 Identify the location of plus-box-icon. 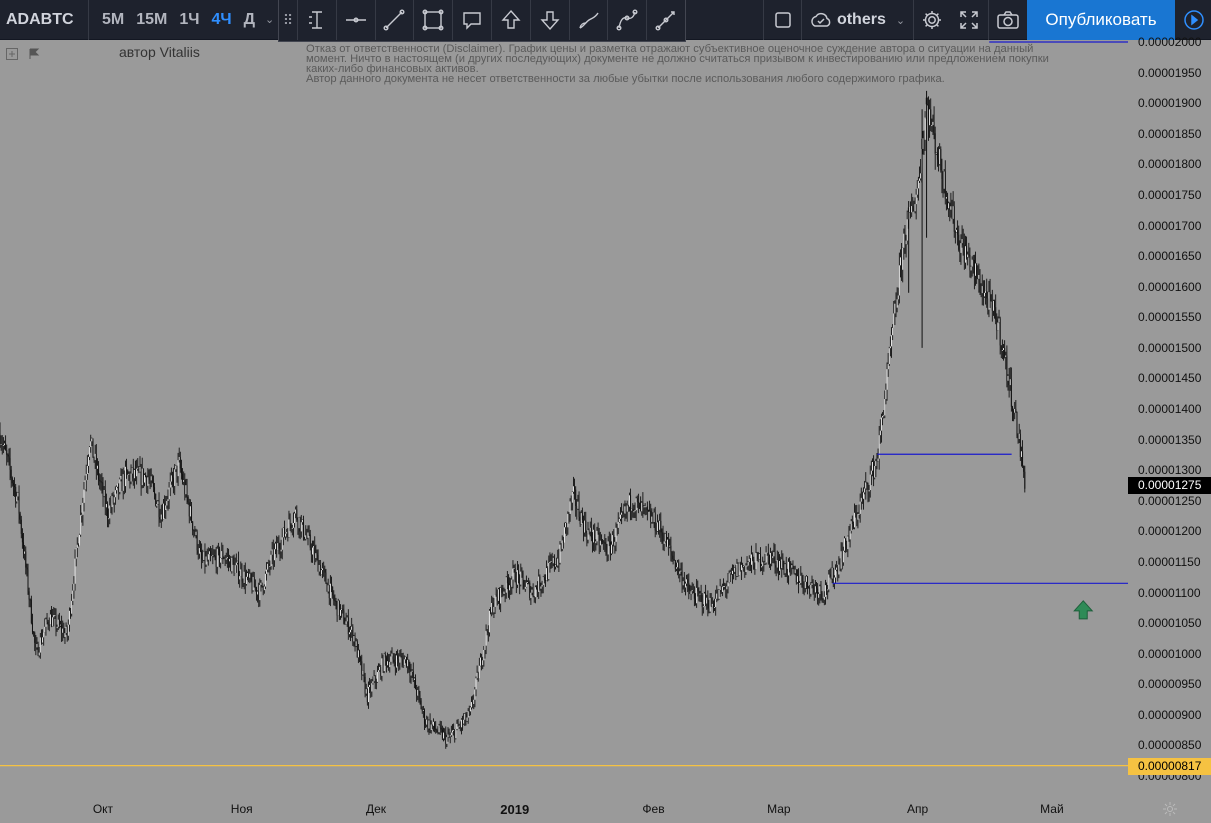
(12, 54).